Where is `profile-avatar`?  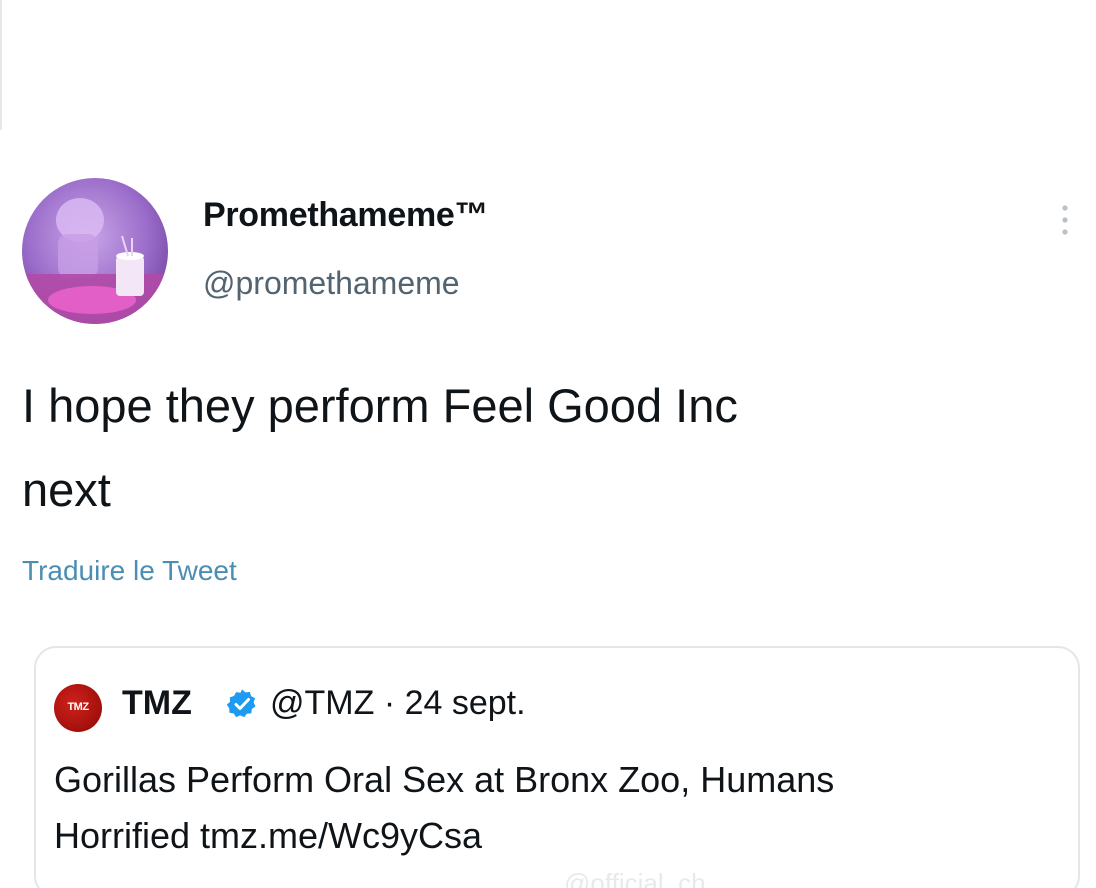
profile-avatar is located at coordinates (95, 251).